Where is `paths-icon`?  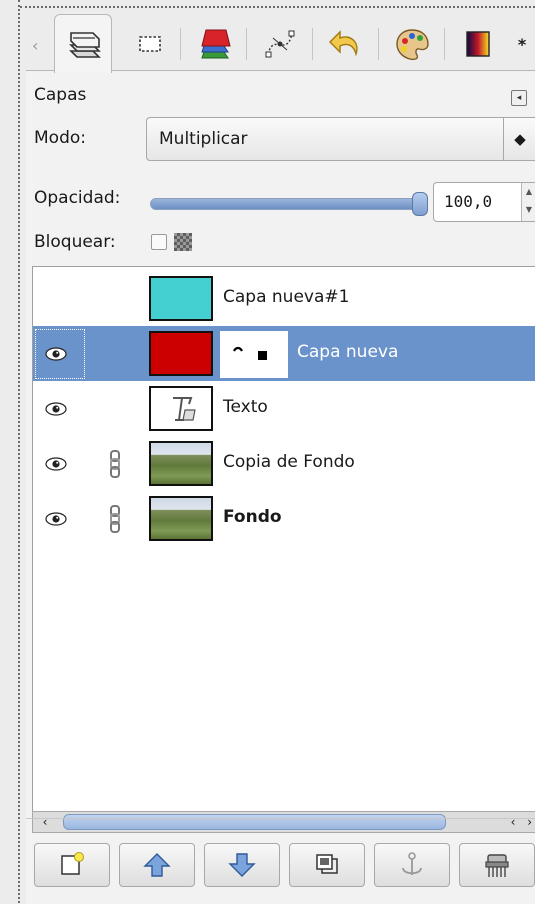 paths-icon is located at coordinates (216, 44).